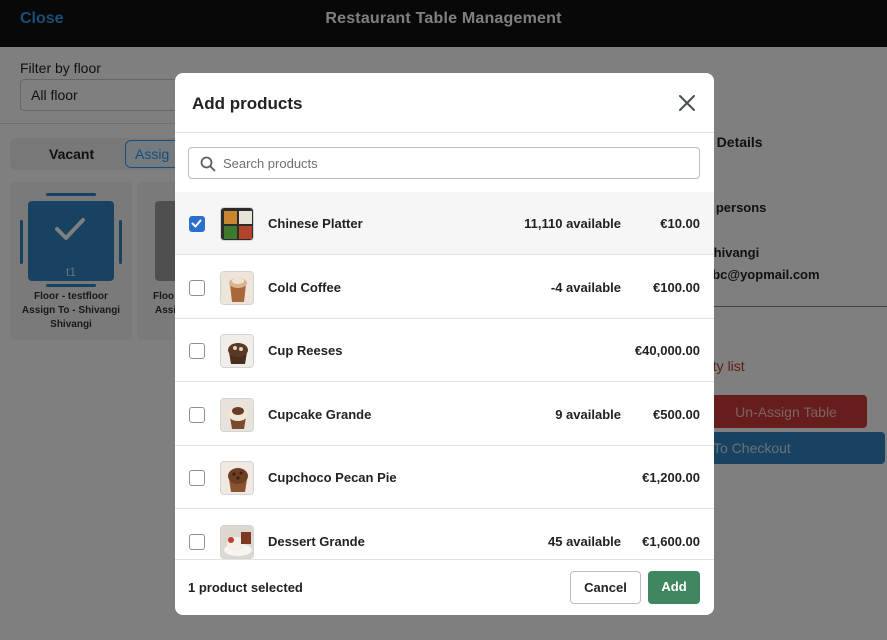  I want to click on product-name: Cupchoco Pecan Pie, so click(332, 477).